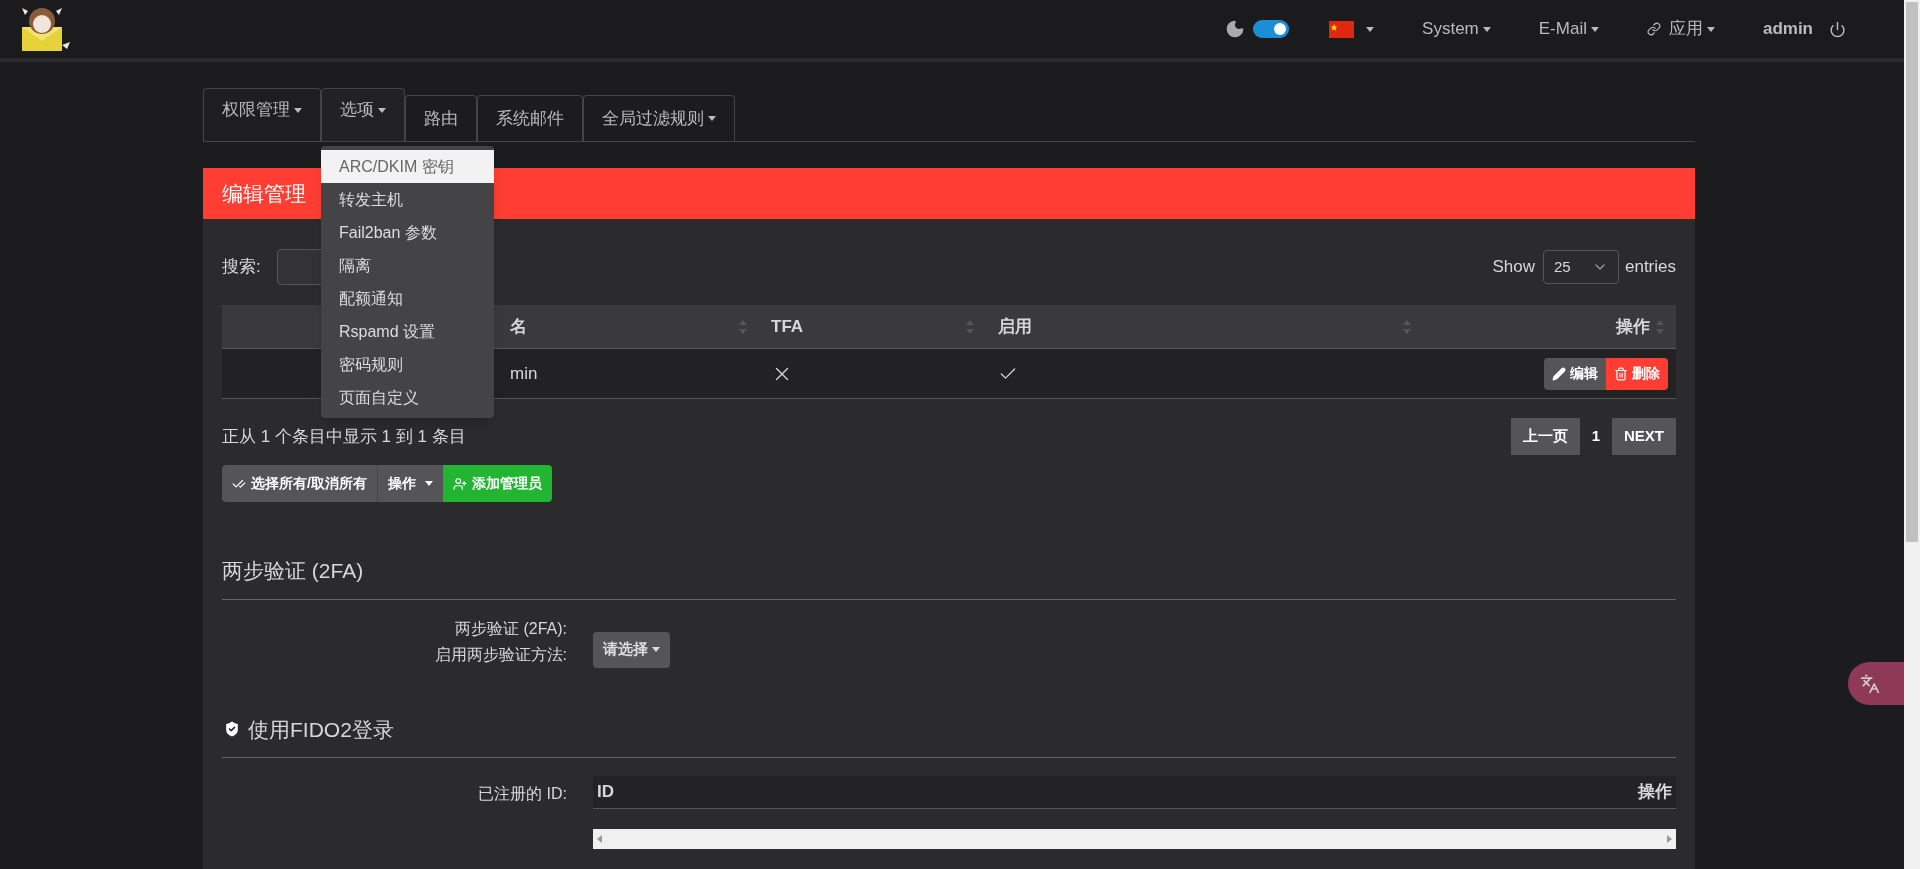  I want to click on nav-menu: System, so click(1456, 29).